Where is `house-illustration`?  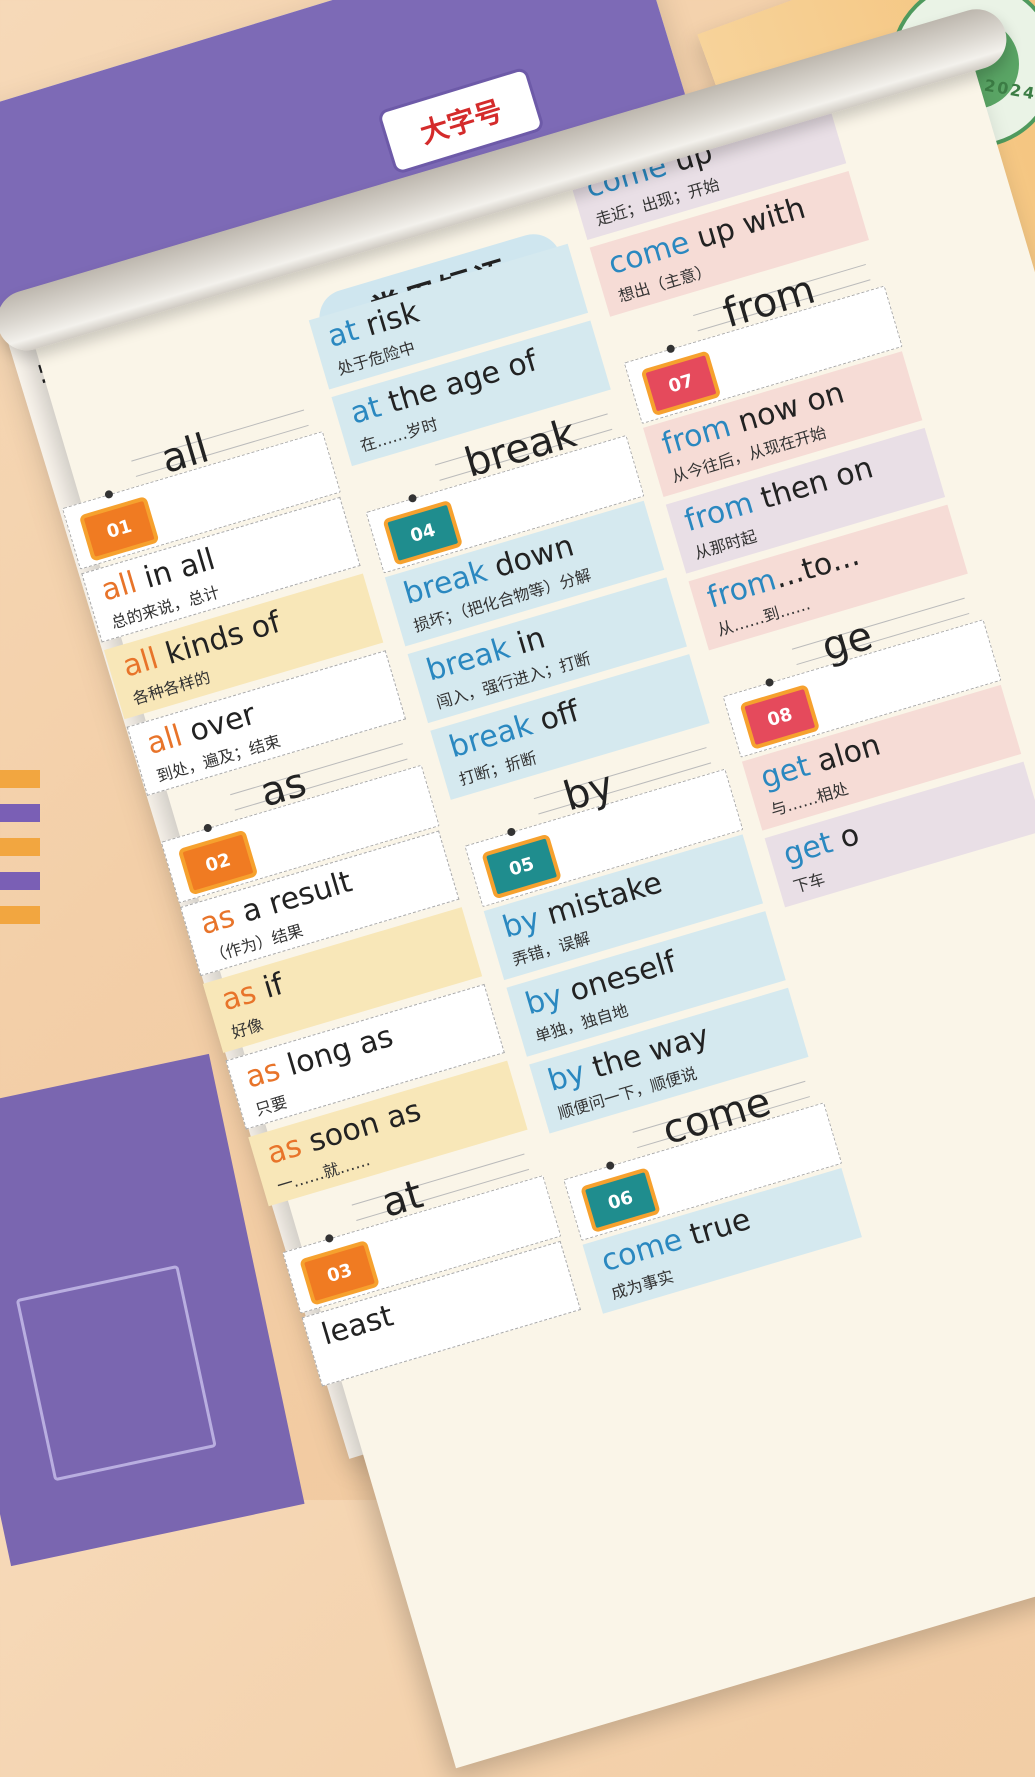 house-illustration is located at coordinates (116, 1373).